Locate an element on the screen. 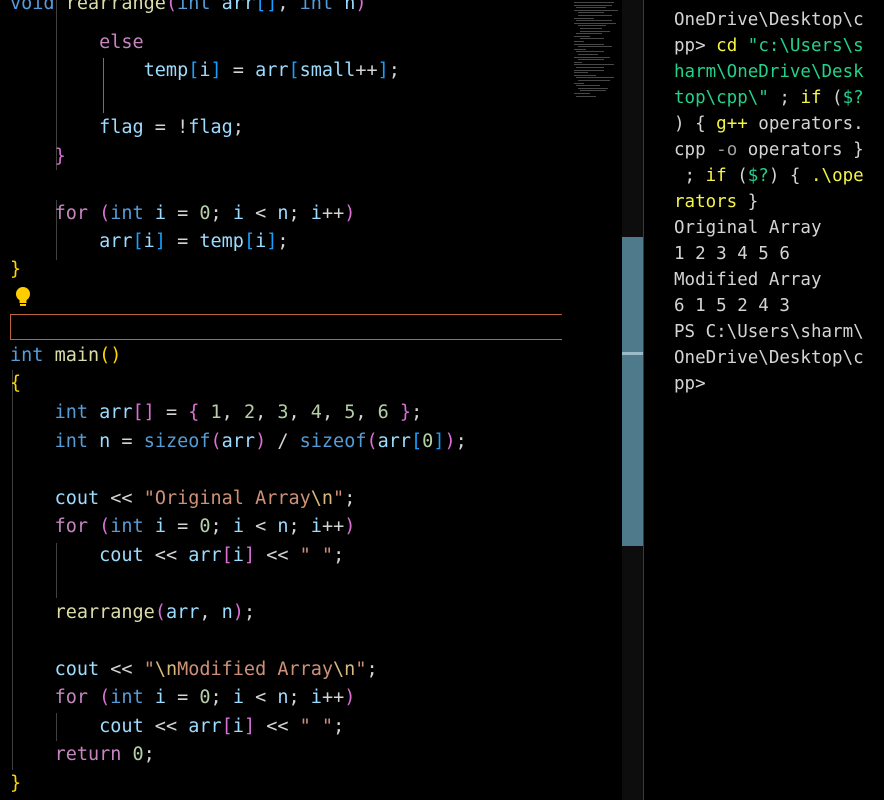  code-line: void rearrange(int arr[], int n) is located at coordinates (188, 9).